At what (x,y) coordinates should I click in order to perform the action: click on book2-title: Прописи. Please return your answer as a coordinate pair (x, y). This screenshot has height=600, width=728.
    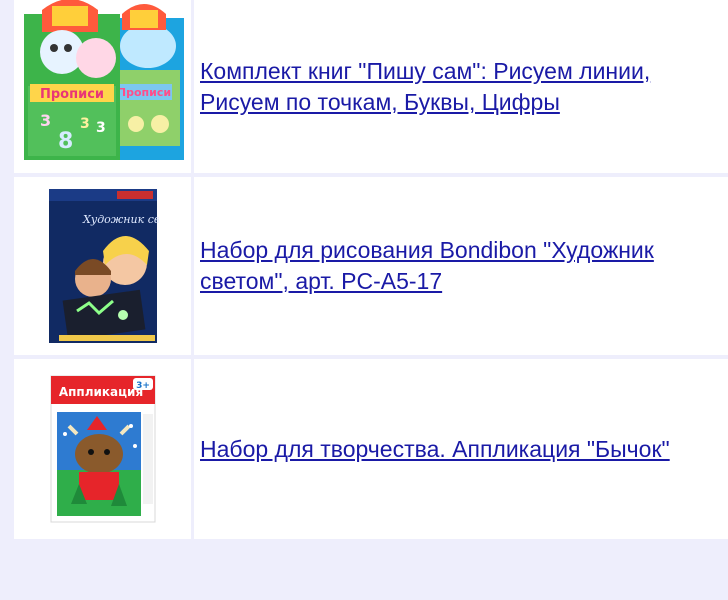
    Looking at the image, I should click on (143, 92).